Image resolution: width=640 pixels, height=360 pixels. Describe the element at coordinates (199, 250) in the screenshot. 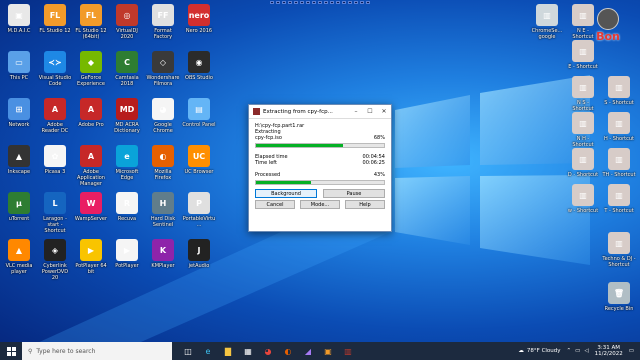

I see `app-icon: J` at that location.